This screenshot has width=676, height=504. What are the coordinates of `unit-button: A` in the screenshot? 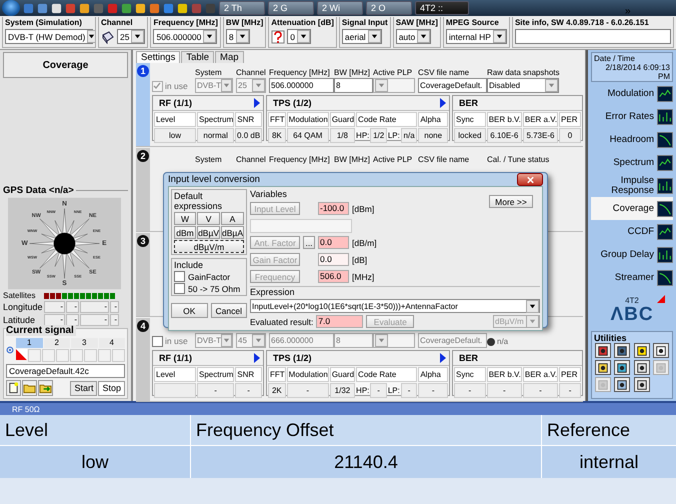 It's located at (232, 218).